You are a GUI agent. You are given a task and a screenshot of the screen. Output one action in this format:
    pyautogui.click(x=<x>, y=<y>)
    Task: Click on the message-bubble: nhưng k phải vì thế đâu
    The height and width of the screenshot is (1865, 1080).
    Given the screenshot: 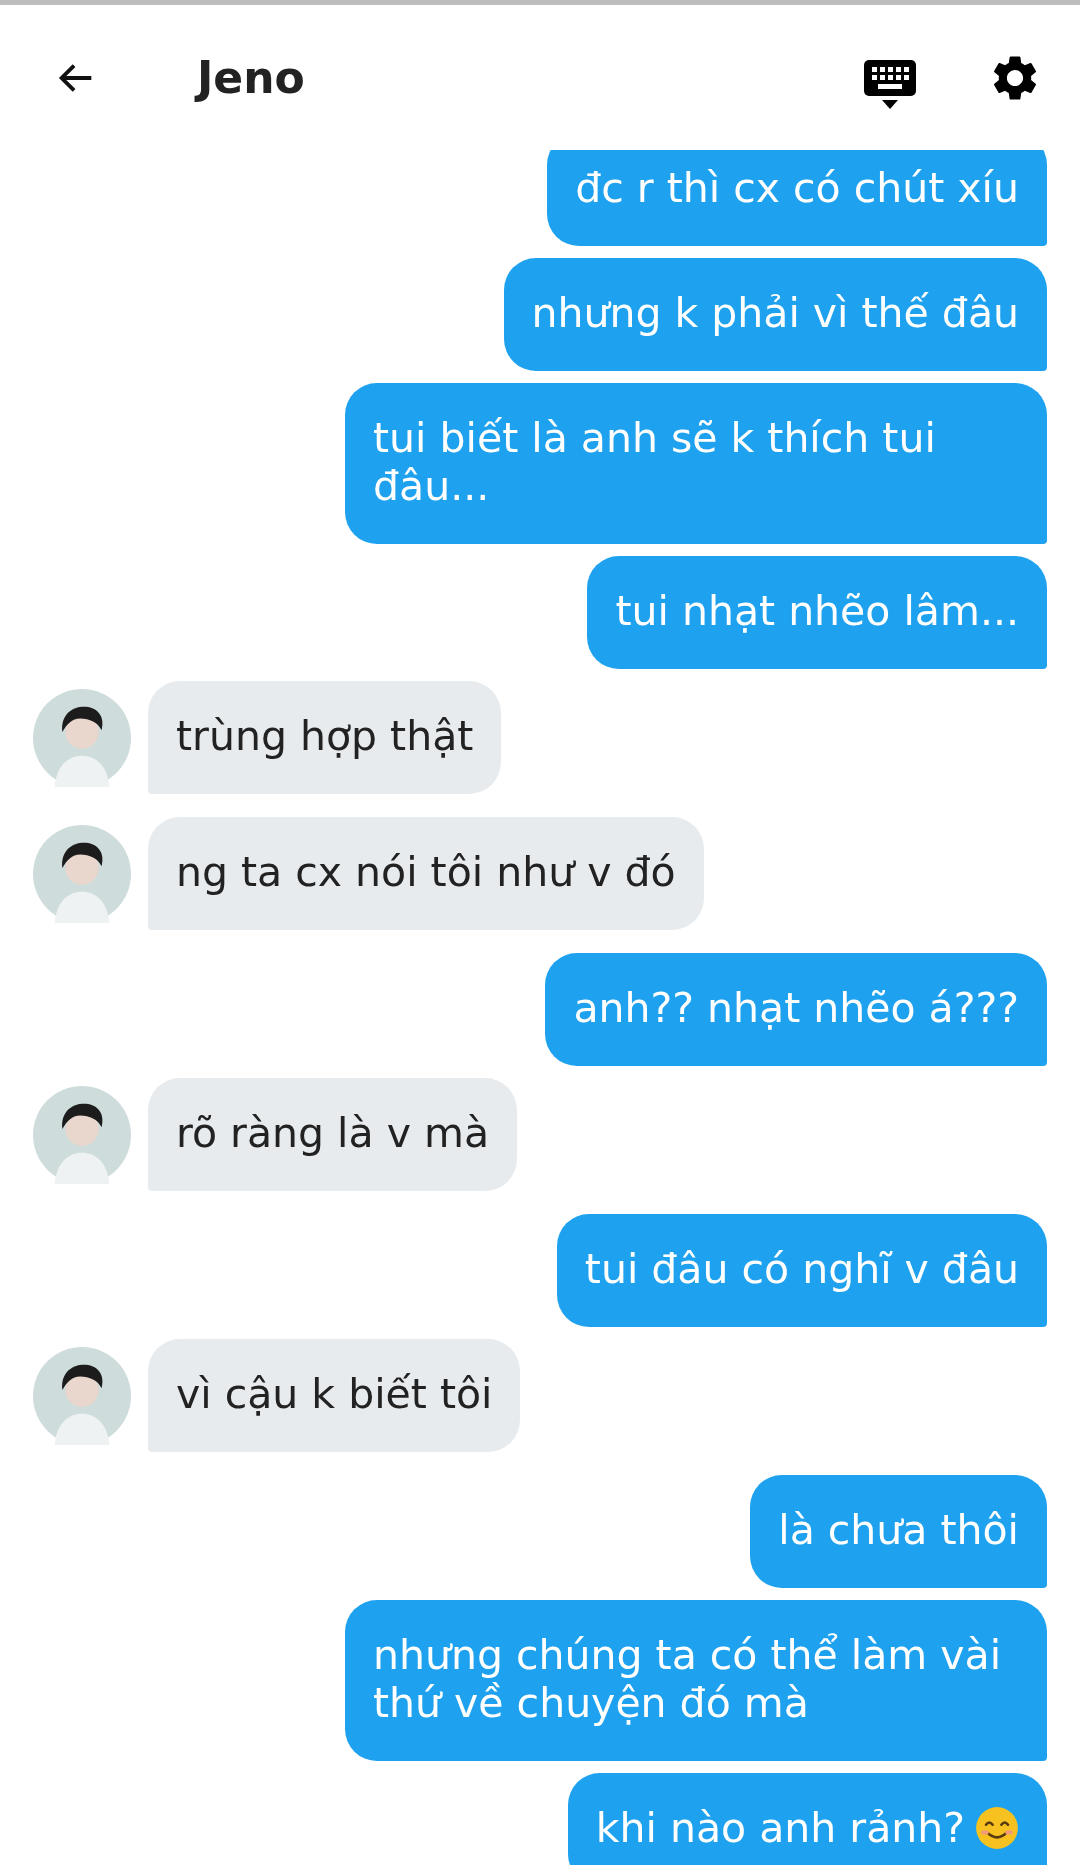 What is the action you would take?
    pyautogui.click(x=775, y=314)
    